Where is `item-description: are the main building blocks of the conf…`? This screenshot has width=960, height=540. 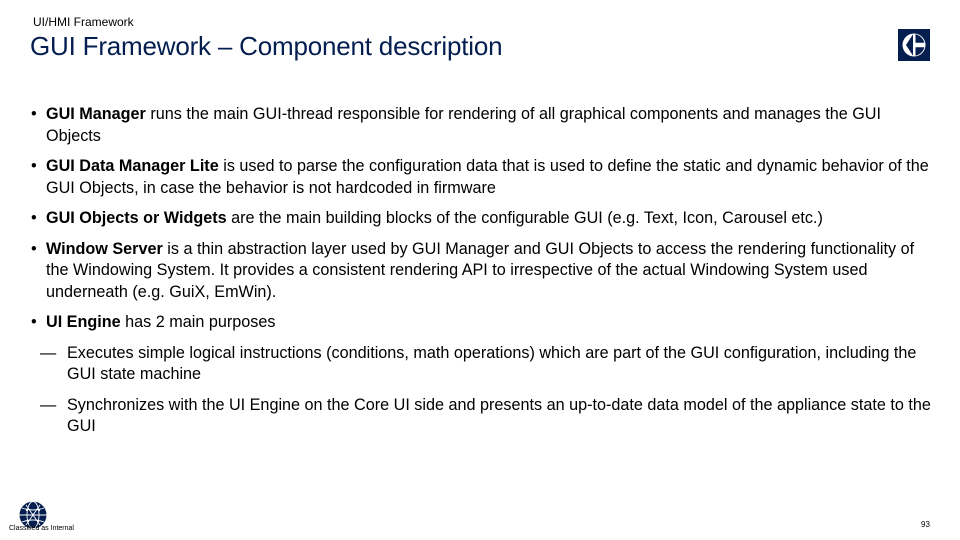
item-description: are the main building blocks of the conf… is located at coordinates (524, 218).